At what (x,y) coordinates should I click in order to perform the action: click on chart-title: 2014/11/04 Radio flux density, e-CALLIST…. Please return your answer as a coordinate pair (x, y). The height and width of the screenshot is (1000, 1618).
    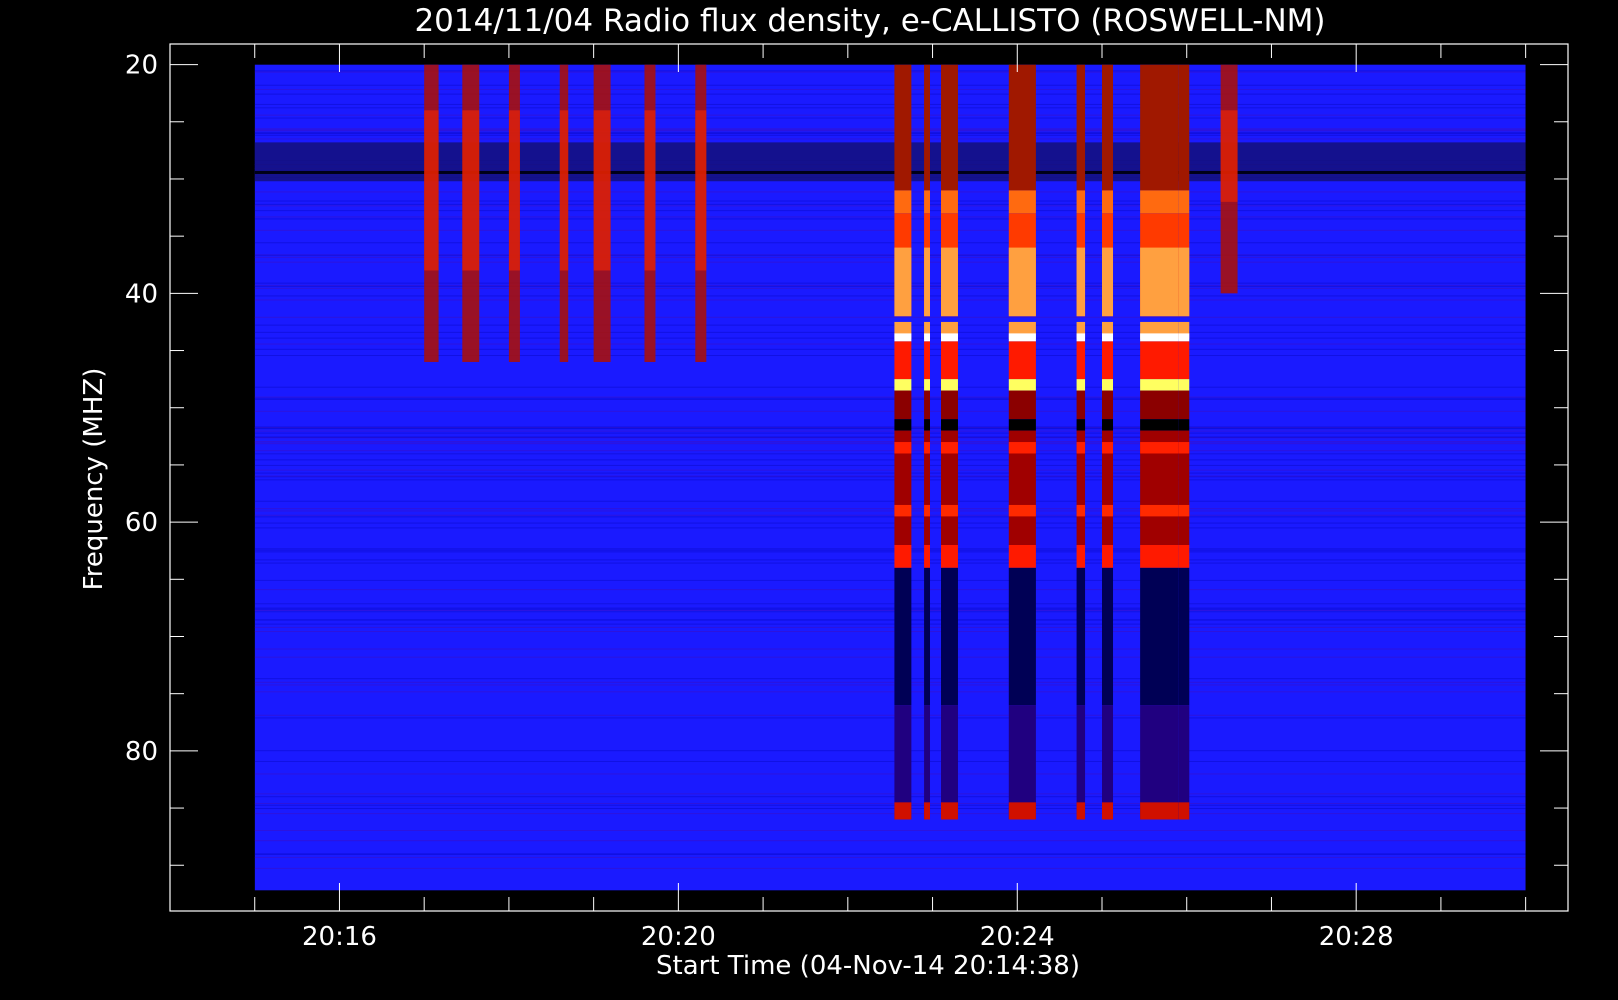
    Looking at the image, I should click on (869, 21).